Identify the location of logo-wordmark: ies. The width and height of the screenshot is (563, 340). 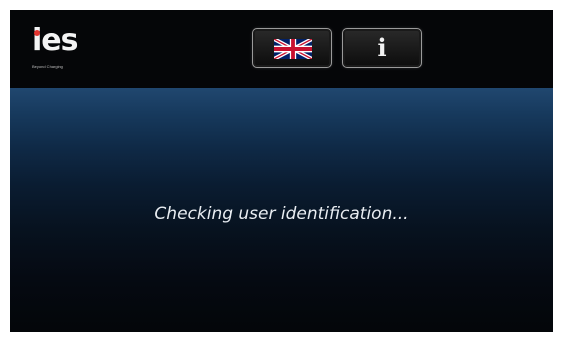
(55, 40).